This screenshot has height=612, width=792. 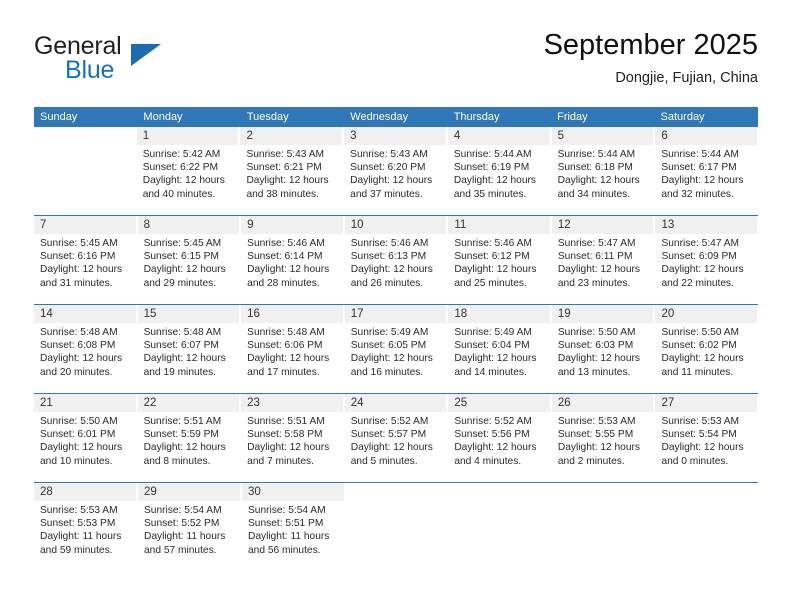 I want to click on day-number: 8, so click(x=189, y=225).